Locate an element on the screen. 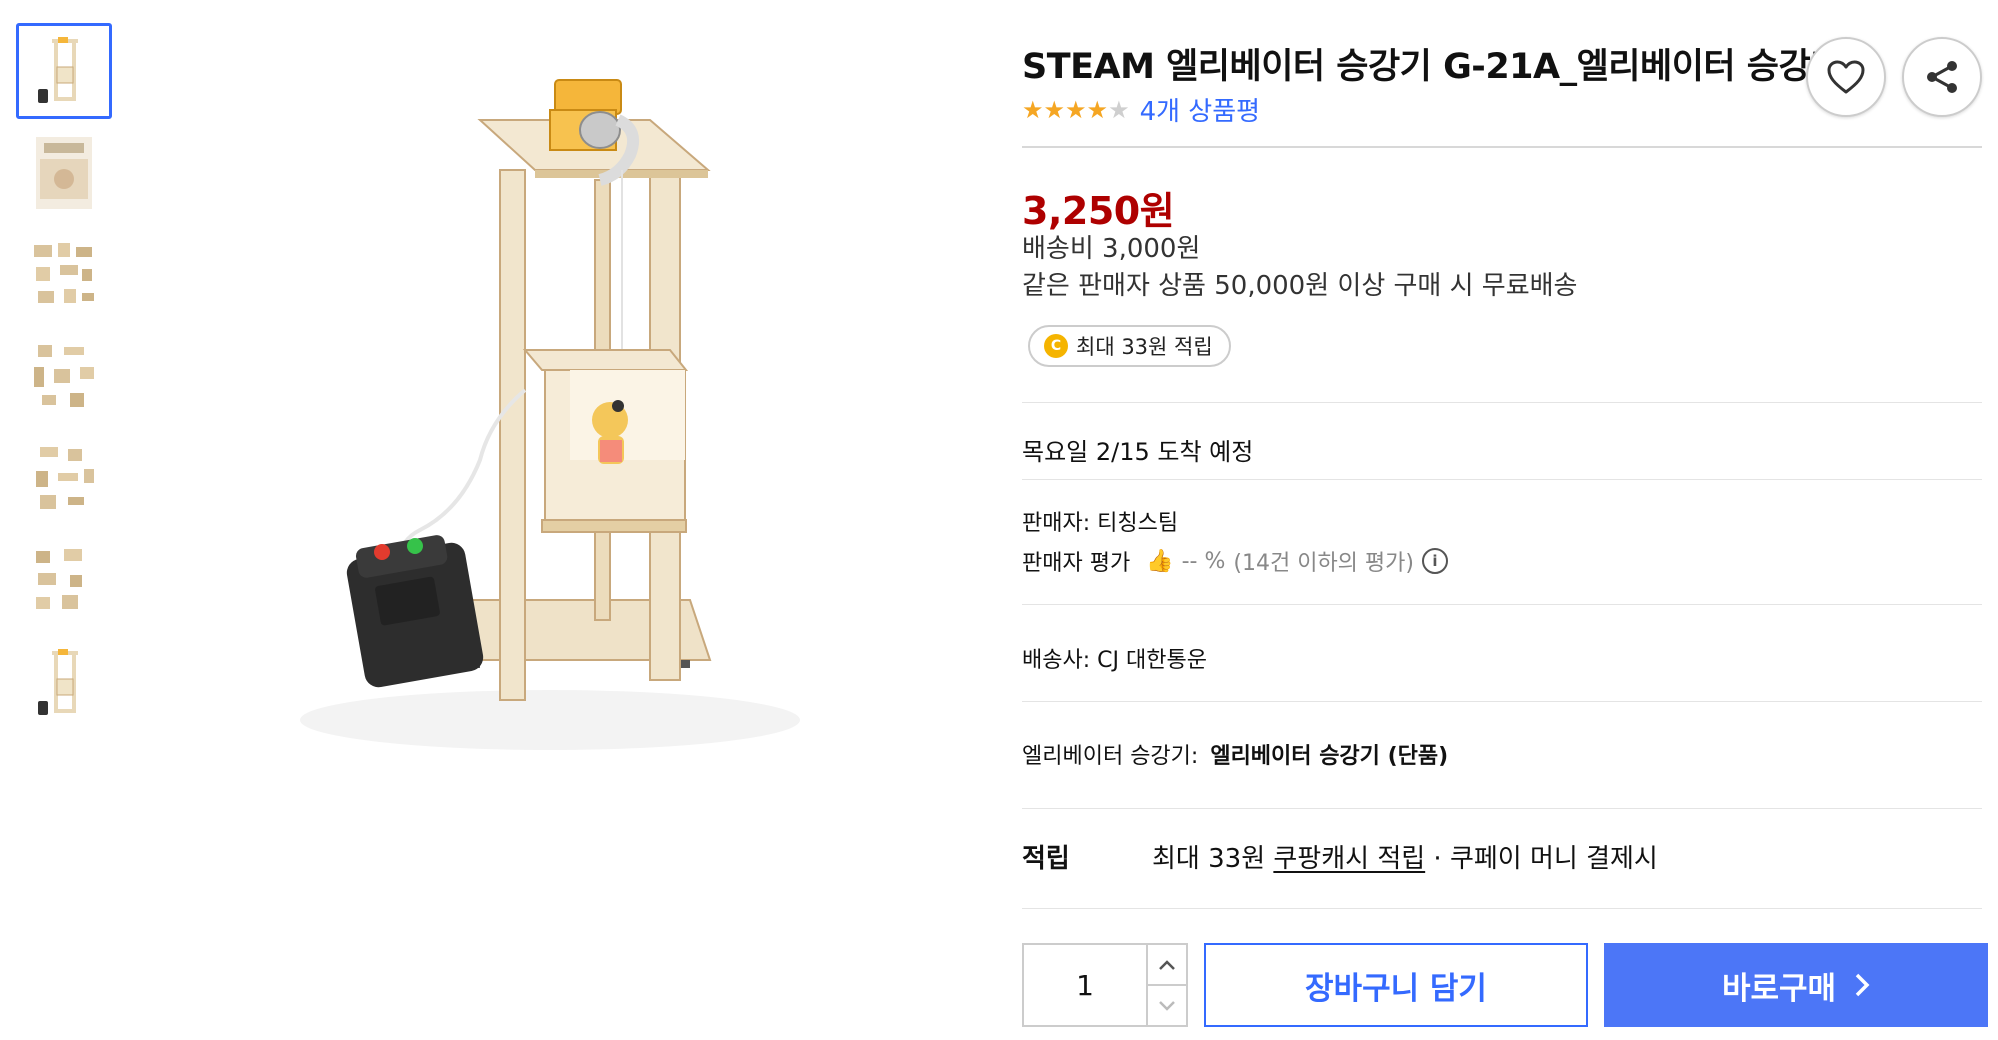 The height and width of the screenshot is (1040, 1998). option-selection: 엘리베이터 승강기: 엘리베이터 승강기 (단품) is located at coordinates (1235, 754).